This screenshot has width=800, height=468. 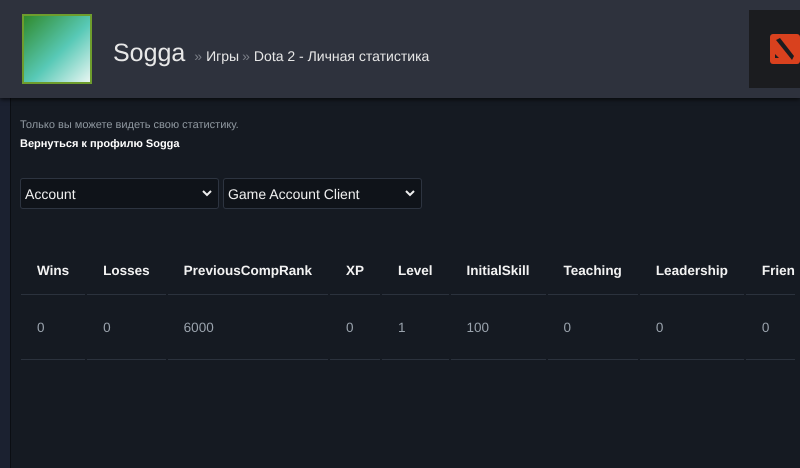 I want to click on table-cell: 100, so click(x=498, y=327).